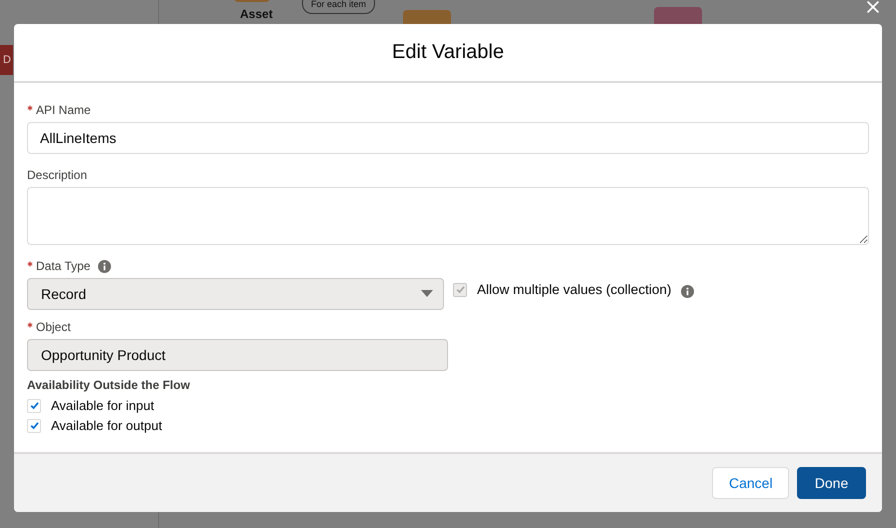 This screenshot has height=528, width=896. Describe the element at coordinates (102, 405) in the screenshot. I see `checkbox-label: Available for input` at that location.